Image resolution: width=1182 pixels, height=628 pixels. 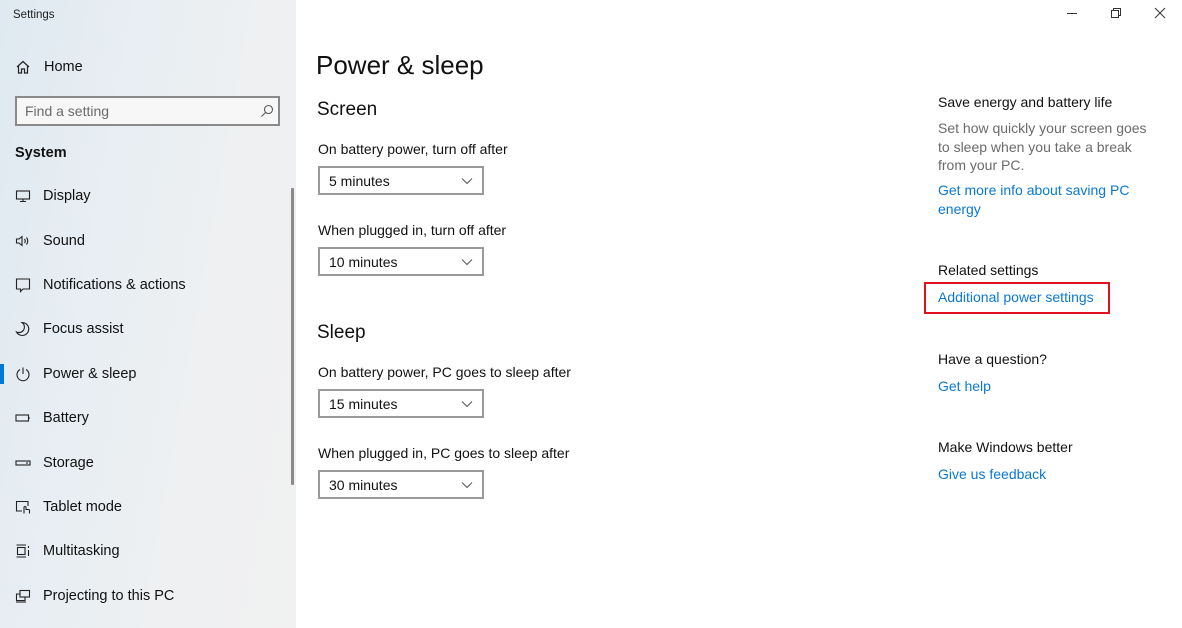 What do you see at coordinates (1005, 447) in the screenshot?
I see `feedback-heading: Make Windows better` at bounding box center [1005, 447].